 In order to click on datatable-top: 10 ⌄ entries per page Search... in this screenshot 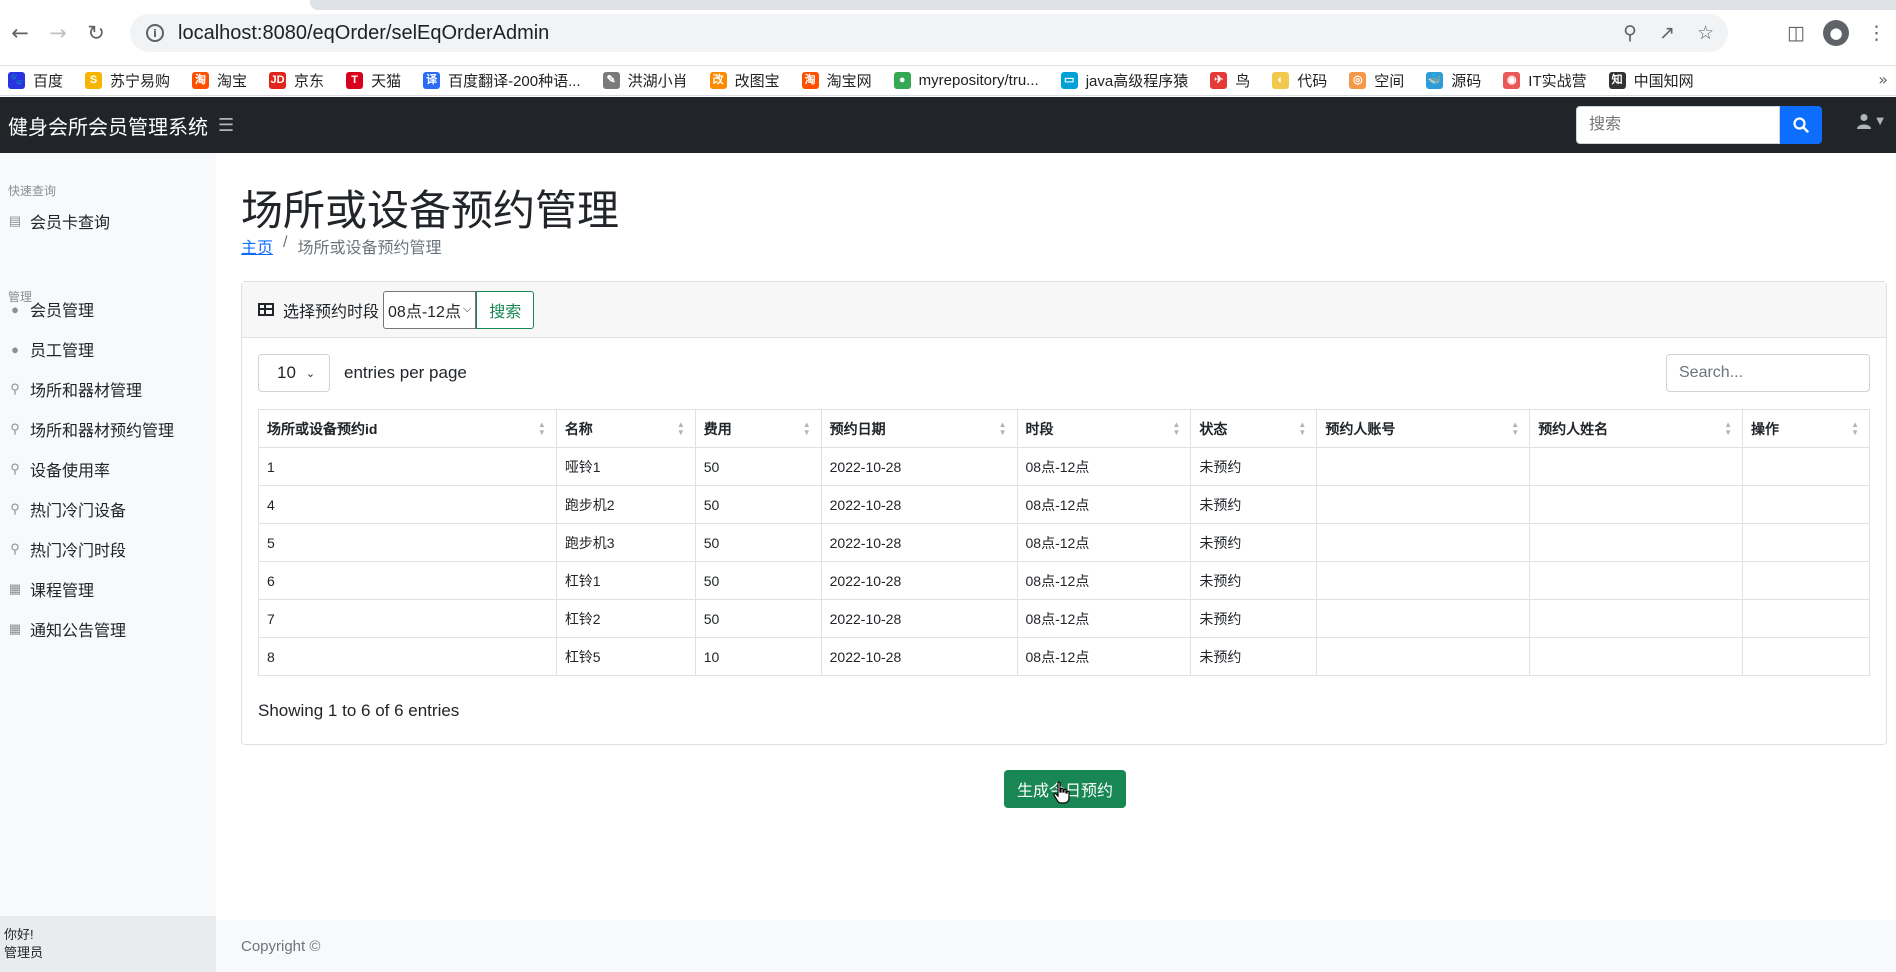, I will do `click(1064, 373)`.